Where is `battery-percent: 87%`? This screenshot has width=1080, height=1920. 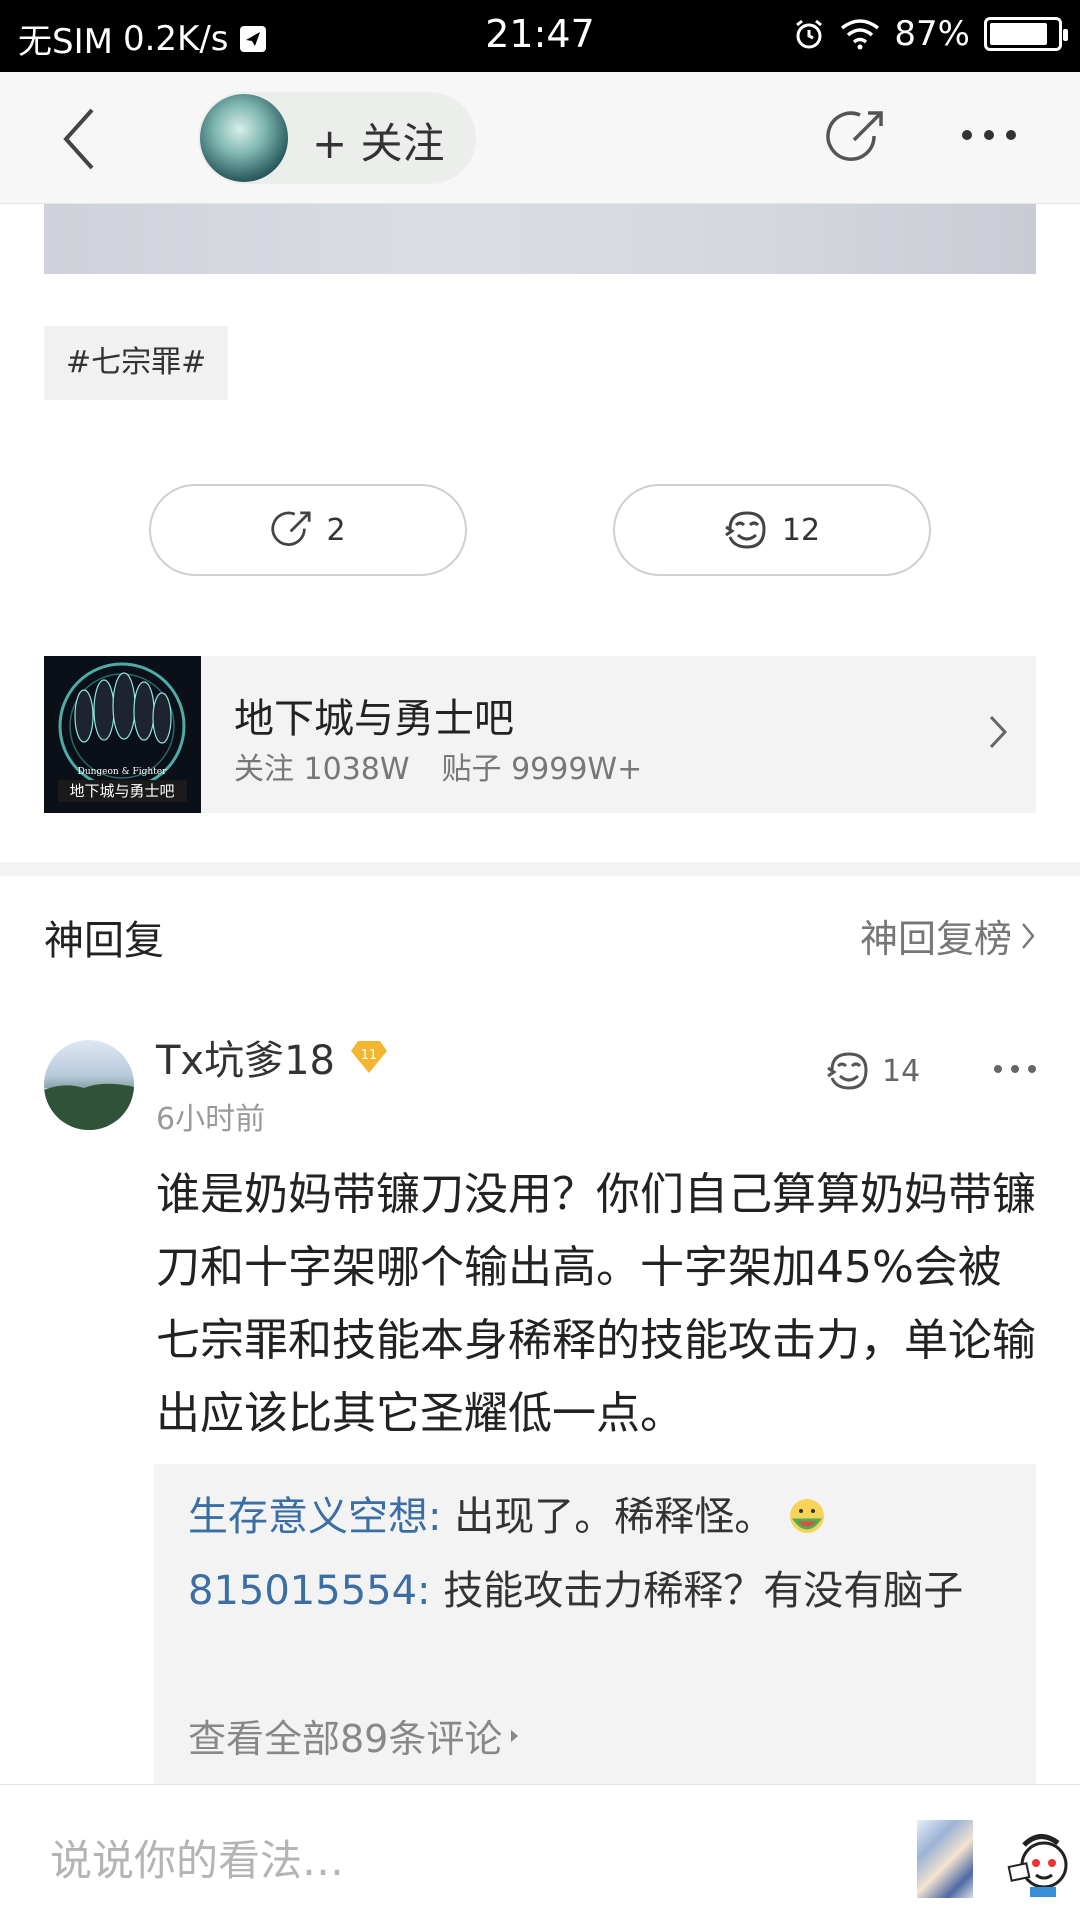 battery-percent: 87% is located at coordinates (932, 34).